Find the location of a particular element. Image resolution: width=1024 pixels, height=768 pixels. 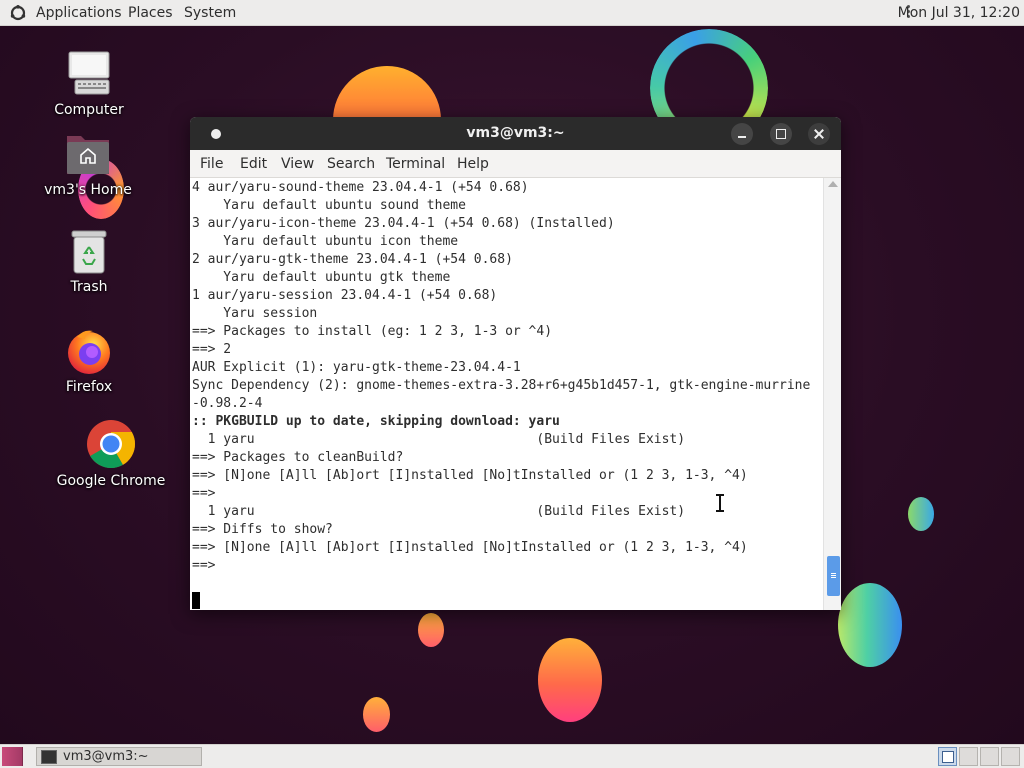

taskbar-item-label: vm3@vm3:~ is located at coordinates (106, 756).